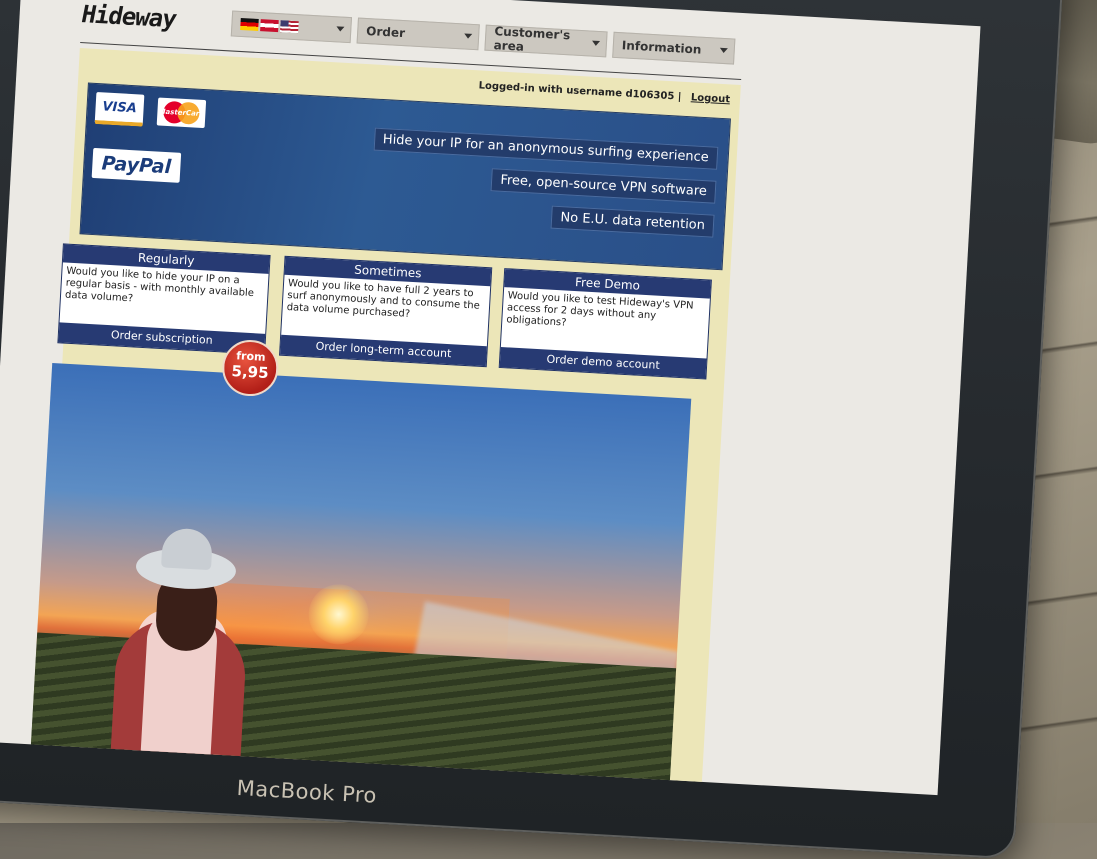 This screenshot has height=859, width=1097. What do you see at coordinates (632, 221) in the screenshot?
I see `tagline-no-retention: No E.U. data retention` at bounding box center [632, 221].